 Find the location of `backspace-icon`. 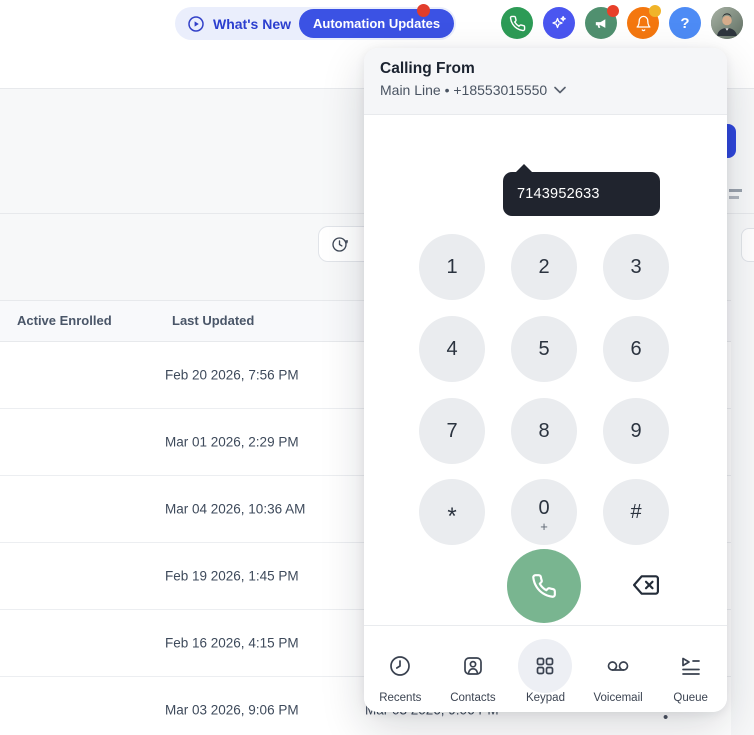

backspace-icon is located at coordinates (646, 585).